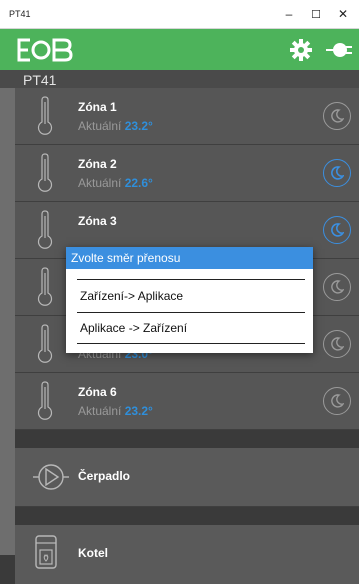 This screenshot has width=359, height=584. What do you see at coordinates (187, 477) in the screenshot?
I see `pump-row: Čerpadlo` at bounding box center [187, 477].